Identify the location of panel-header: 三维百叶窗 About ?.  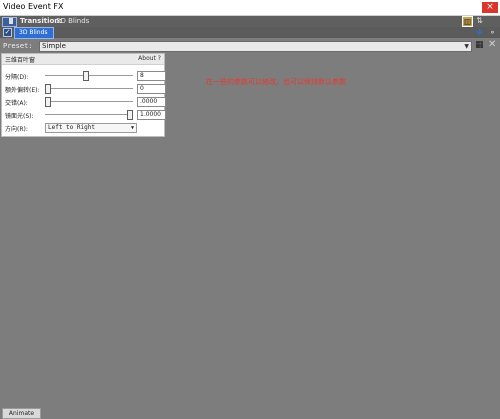
(83, 59).